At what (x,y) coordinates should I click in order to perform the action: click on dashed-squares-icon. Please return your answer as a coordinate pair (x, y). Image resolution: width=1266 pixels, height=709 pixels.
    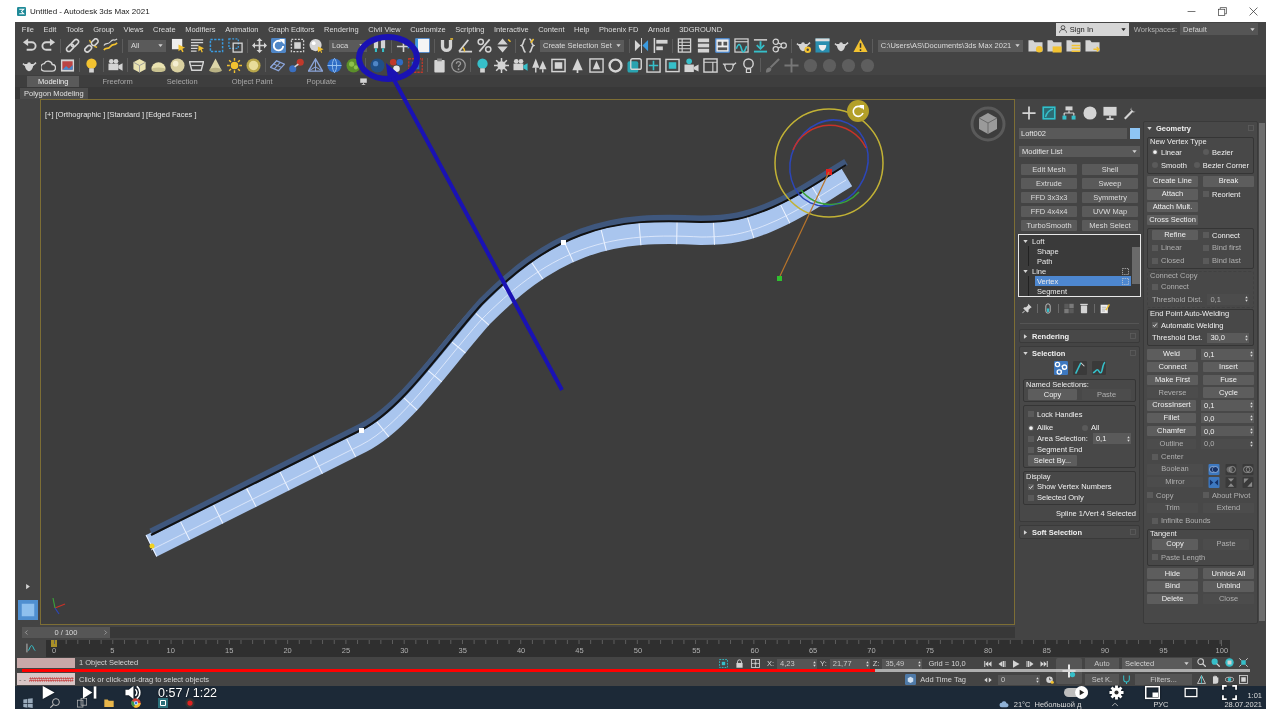
    Looking at the image, I should click on (235, 45).